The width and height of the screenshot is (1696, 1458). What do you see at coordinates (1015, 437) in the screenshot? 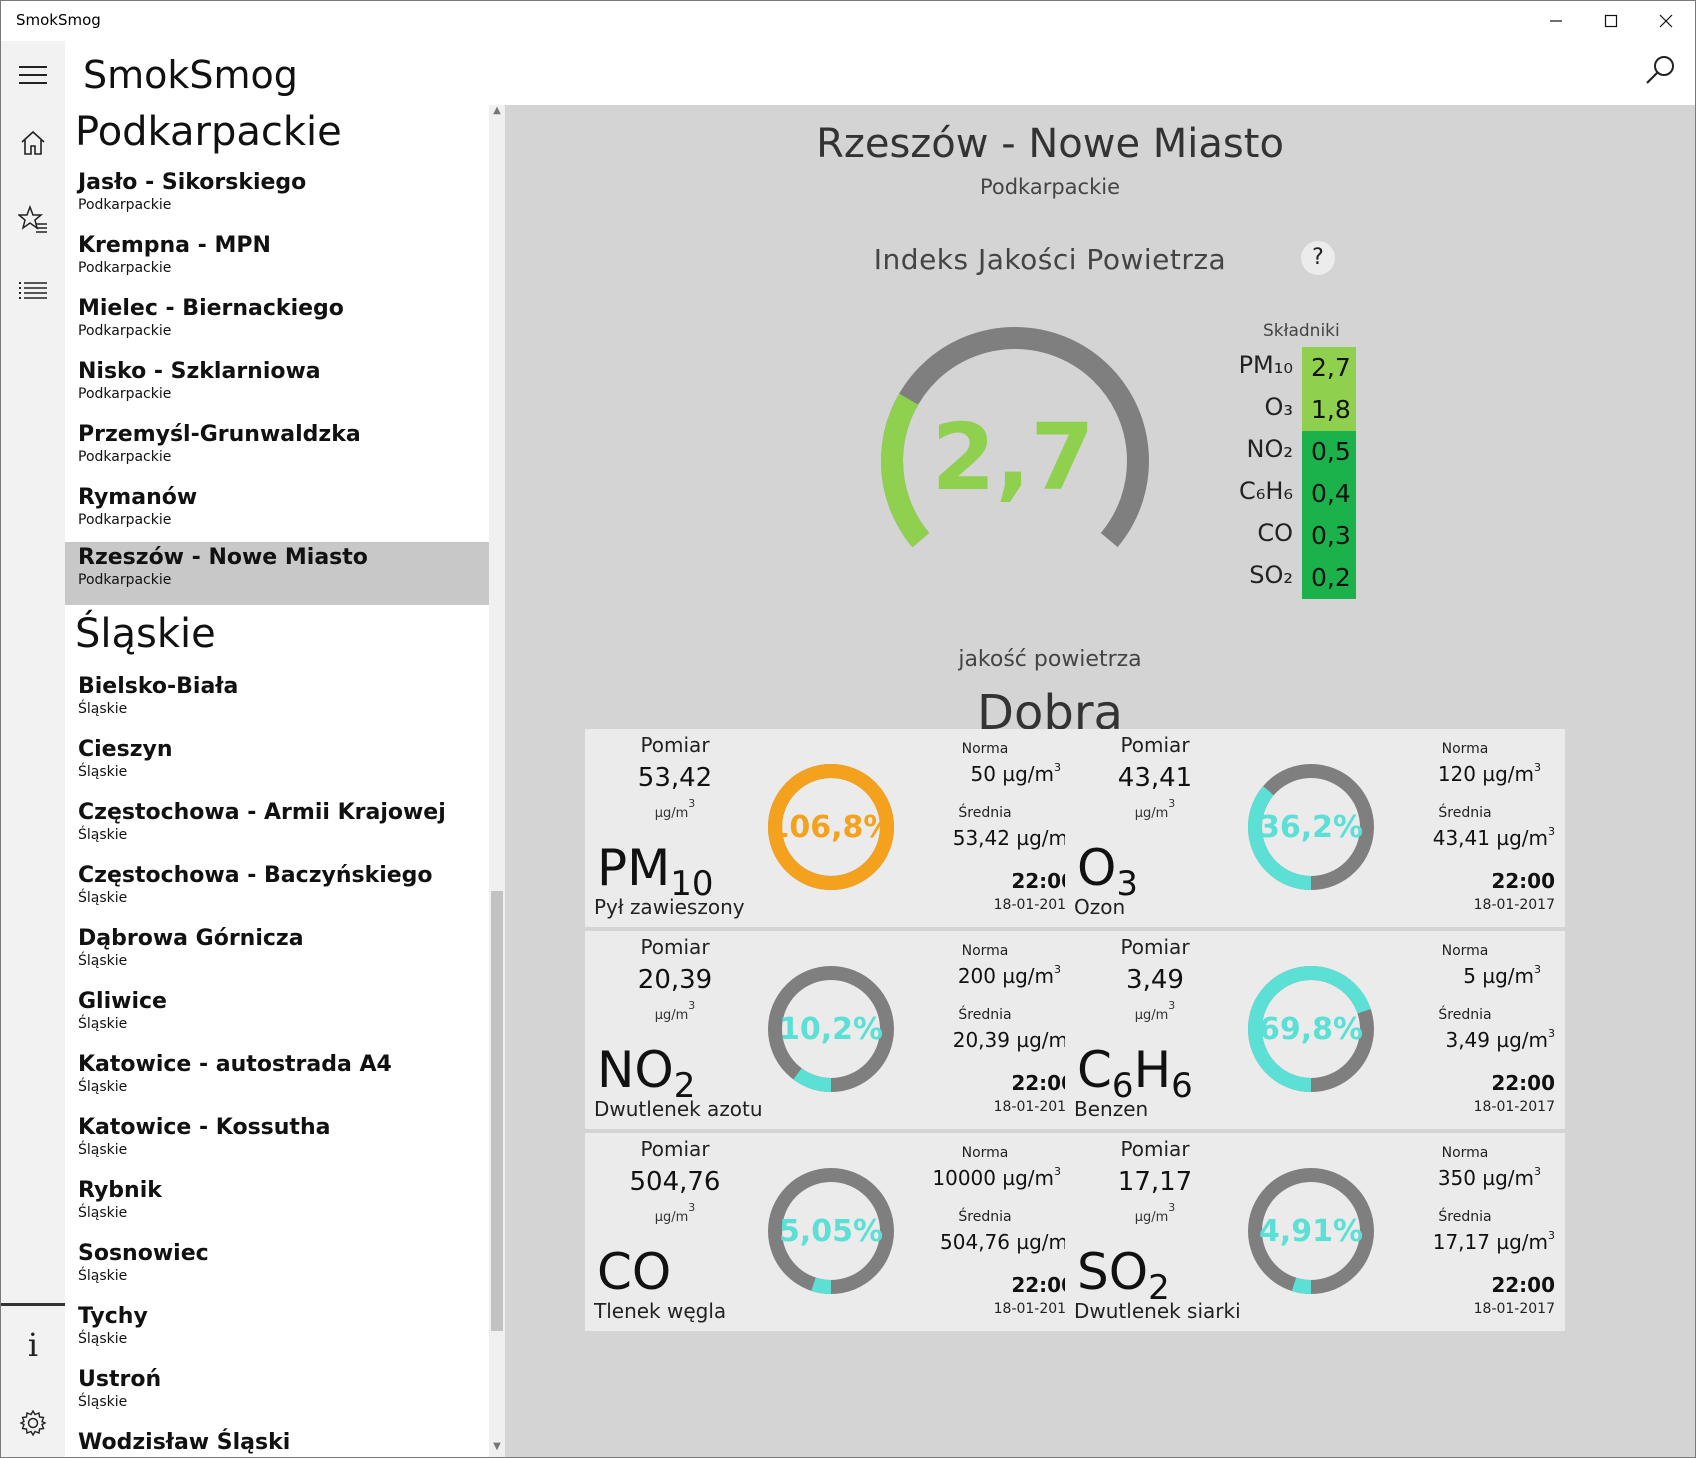
I see `aqi-gauge: 2,7` at bounding box center [1015, 437].